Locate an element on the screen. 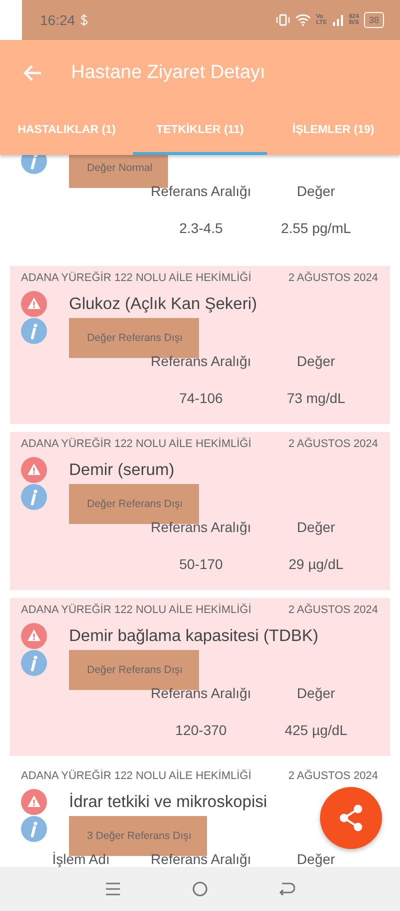 This screenshot has width=400, height=911. table-cell: 50-170 is located at coordinates (201, 564).